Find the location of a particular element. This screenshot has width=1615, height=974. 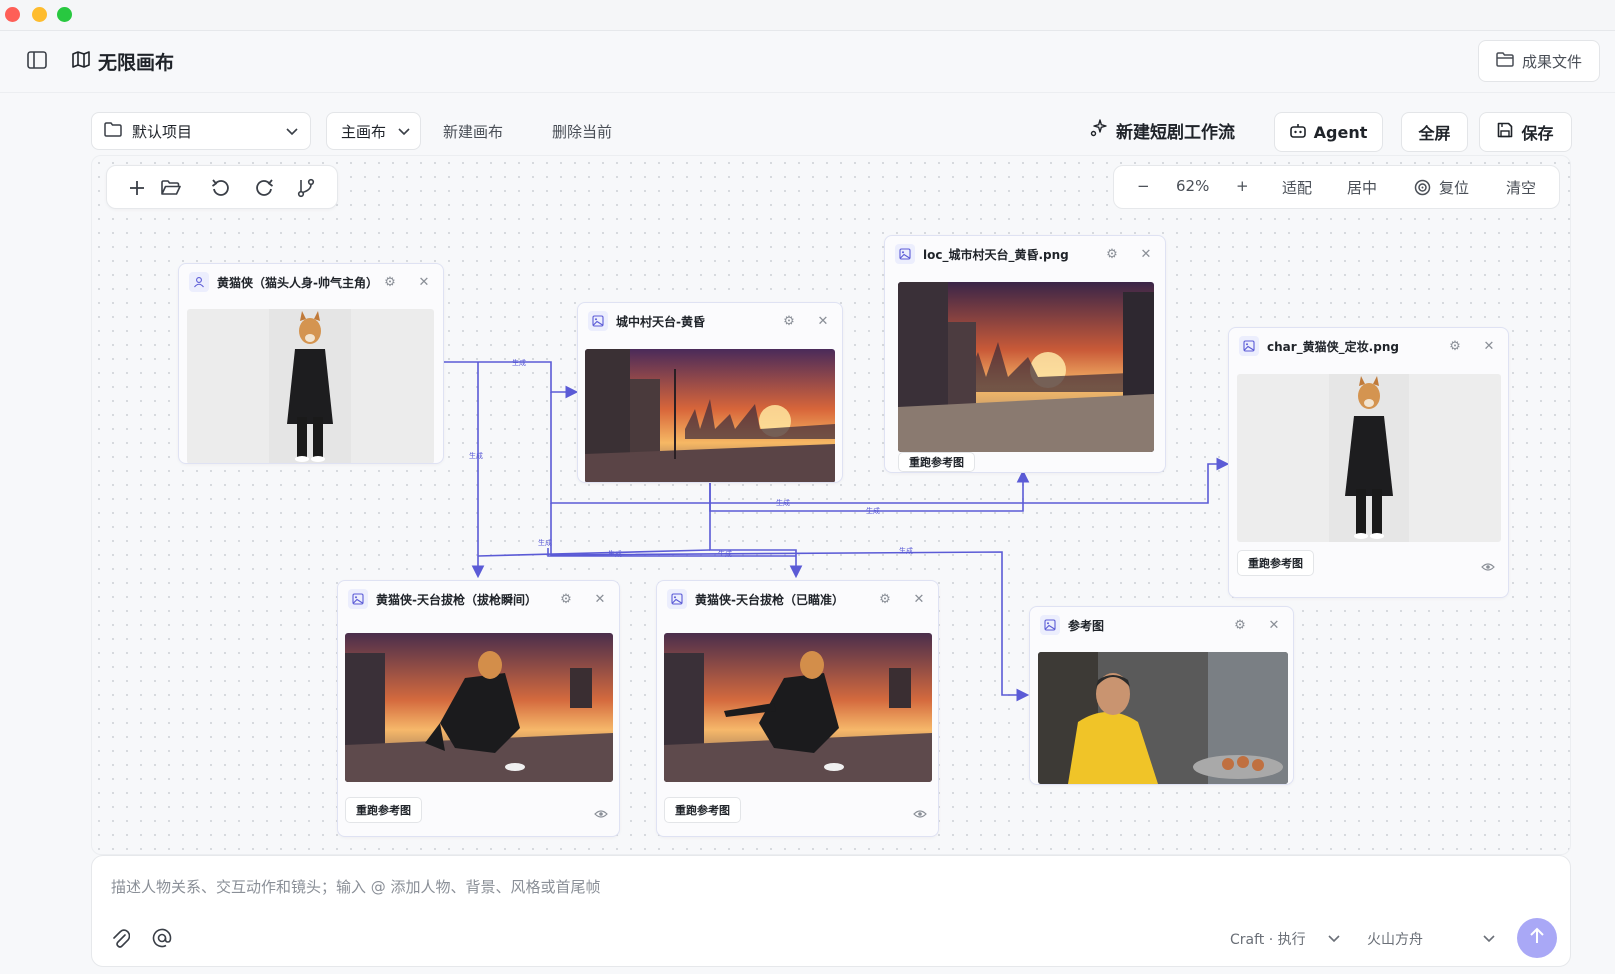

user-icon is located at coordinates (199, 282).